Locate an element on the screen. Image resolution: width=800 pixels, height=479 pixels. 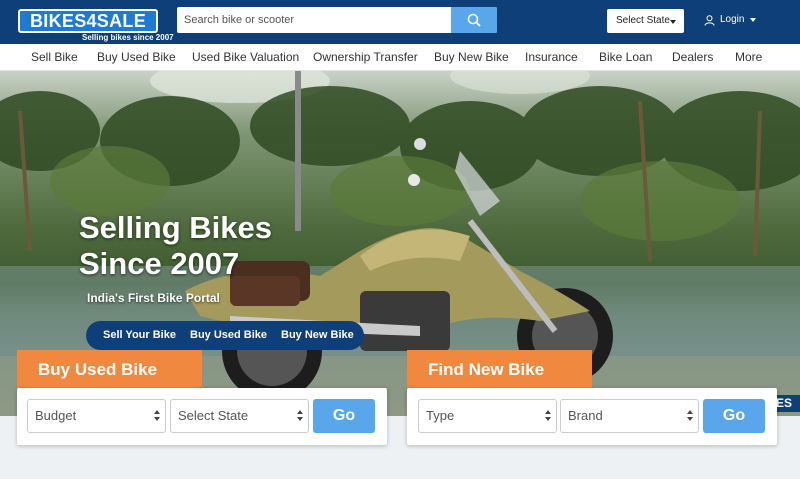
hero-subtitle: India's First Bike Portal is located at coordinates (153, 298).